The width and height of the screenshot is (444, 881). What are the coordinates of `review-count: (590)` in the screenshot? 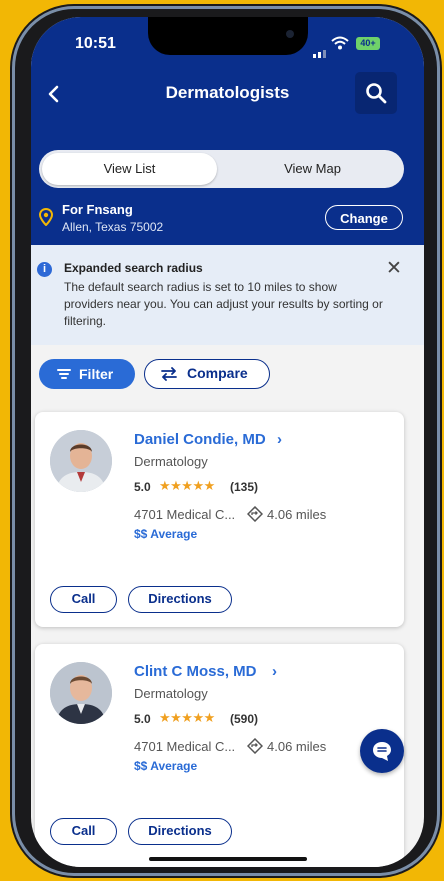 It's located at (244, 719).